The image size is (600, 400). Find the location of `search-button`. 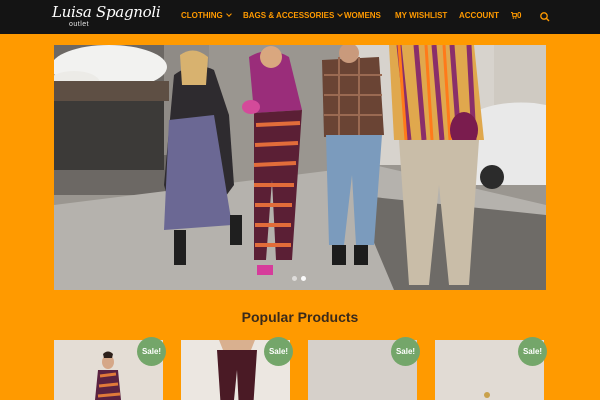

search-button is located at coordinates (545, 16).